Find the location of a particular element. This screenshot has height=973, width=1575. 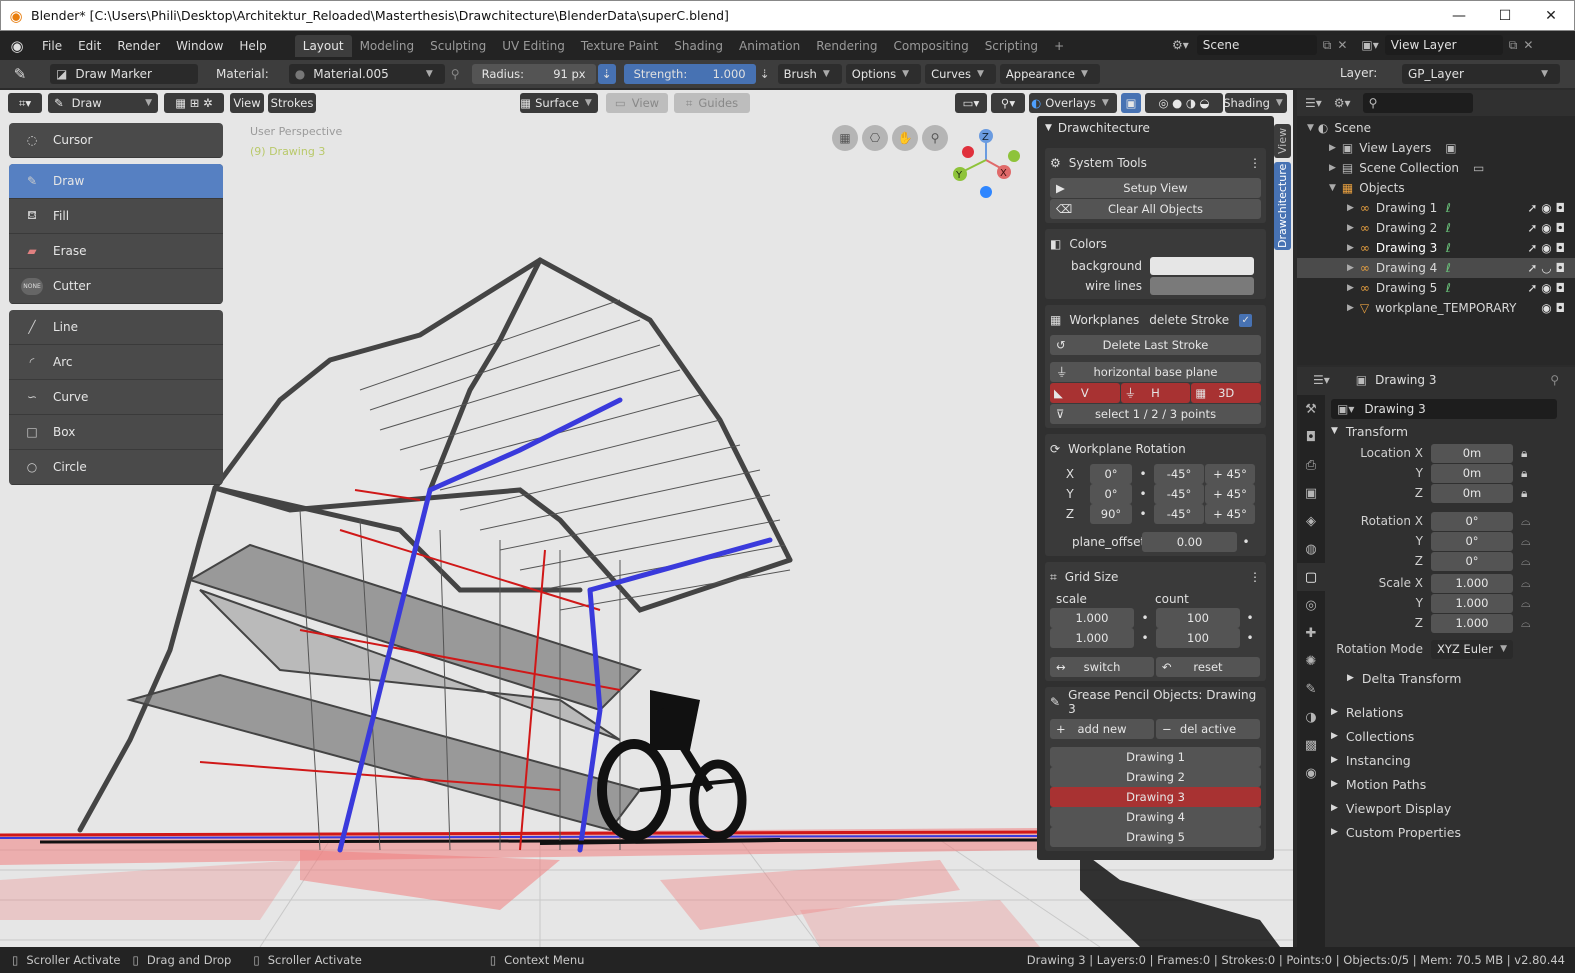

close-button: ✕ is located at coordinates (1551, 16).